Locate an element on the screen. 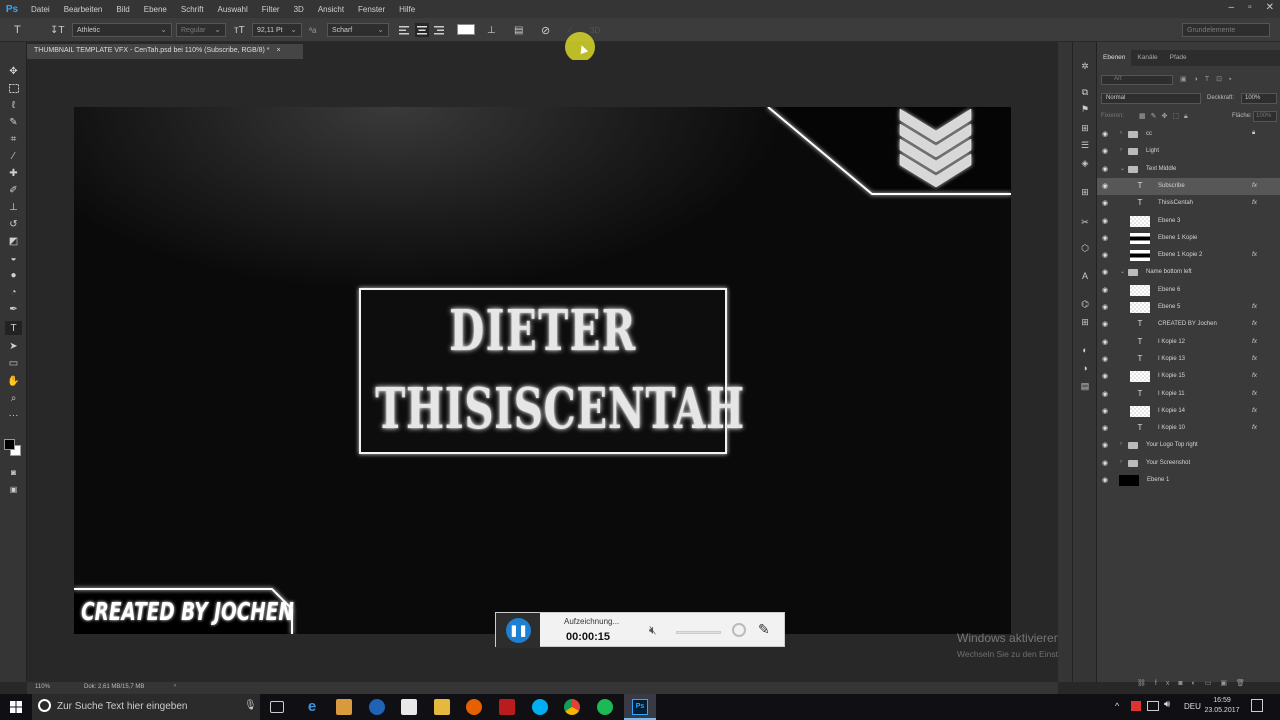  minimize-icon: – is located at coordinates (1232, 7).